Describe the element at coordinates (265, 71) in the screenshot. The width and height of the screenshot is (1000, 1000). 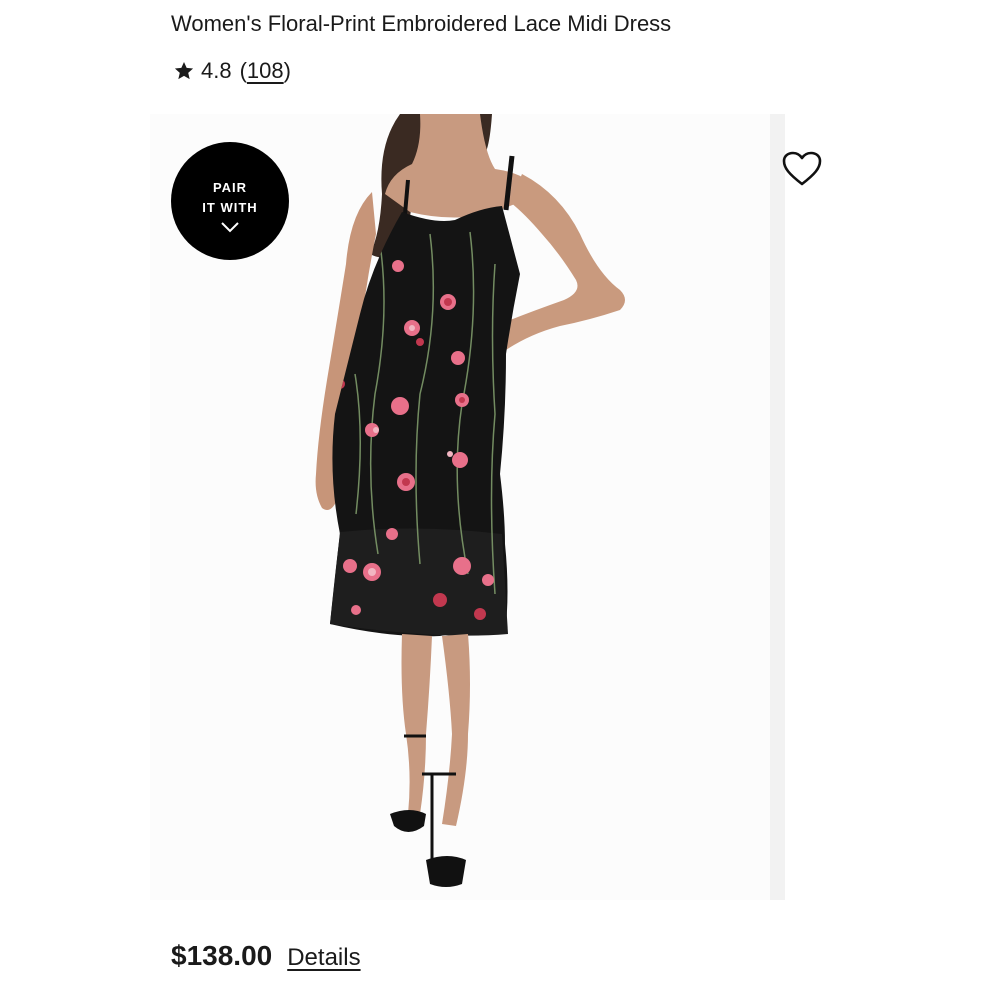
I see `review-count-link: 108` at that location.